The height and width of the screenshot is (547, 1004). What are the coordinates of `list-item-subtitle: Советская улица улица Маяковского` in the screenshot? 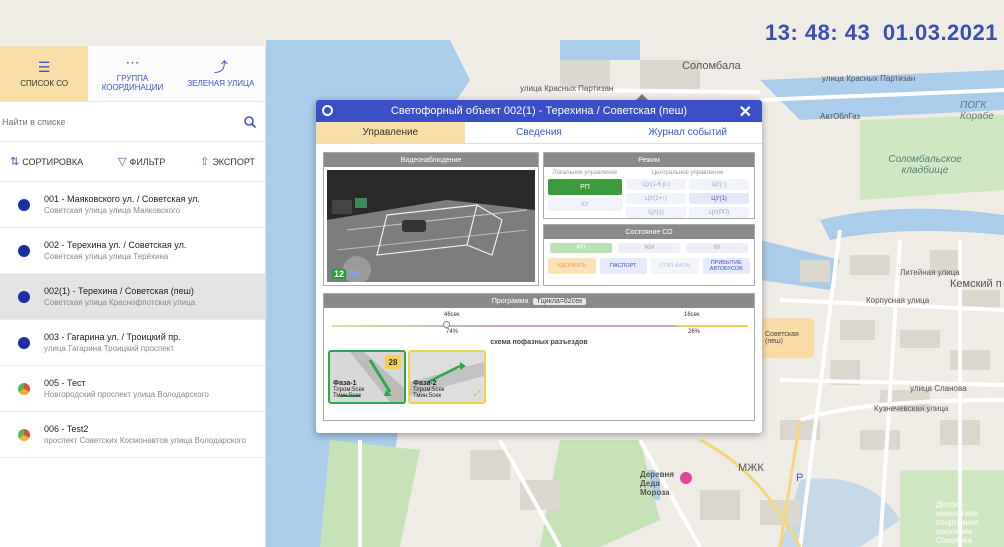 It's located at (112, 210).